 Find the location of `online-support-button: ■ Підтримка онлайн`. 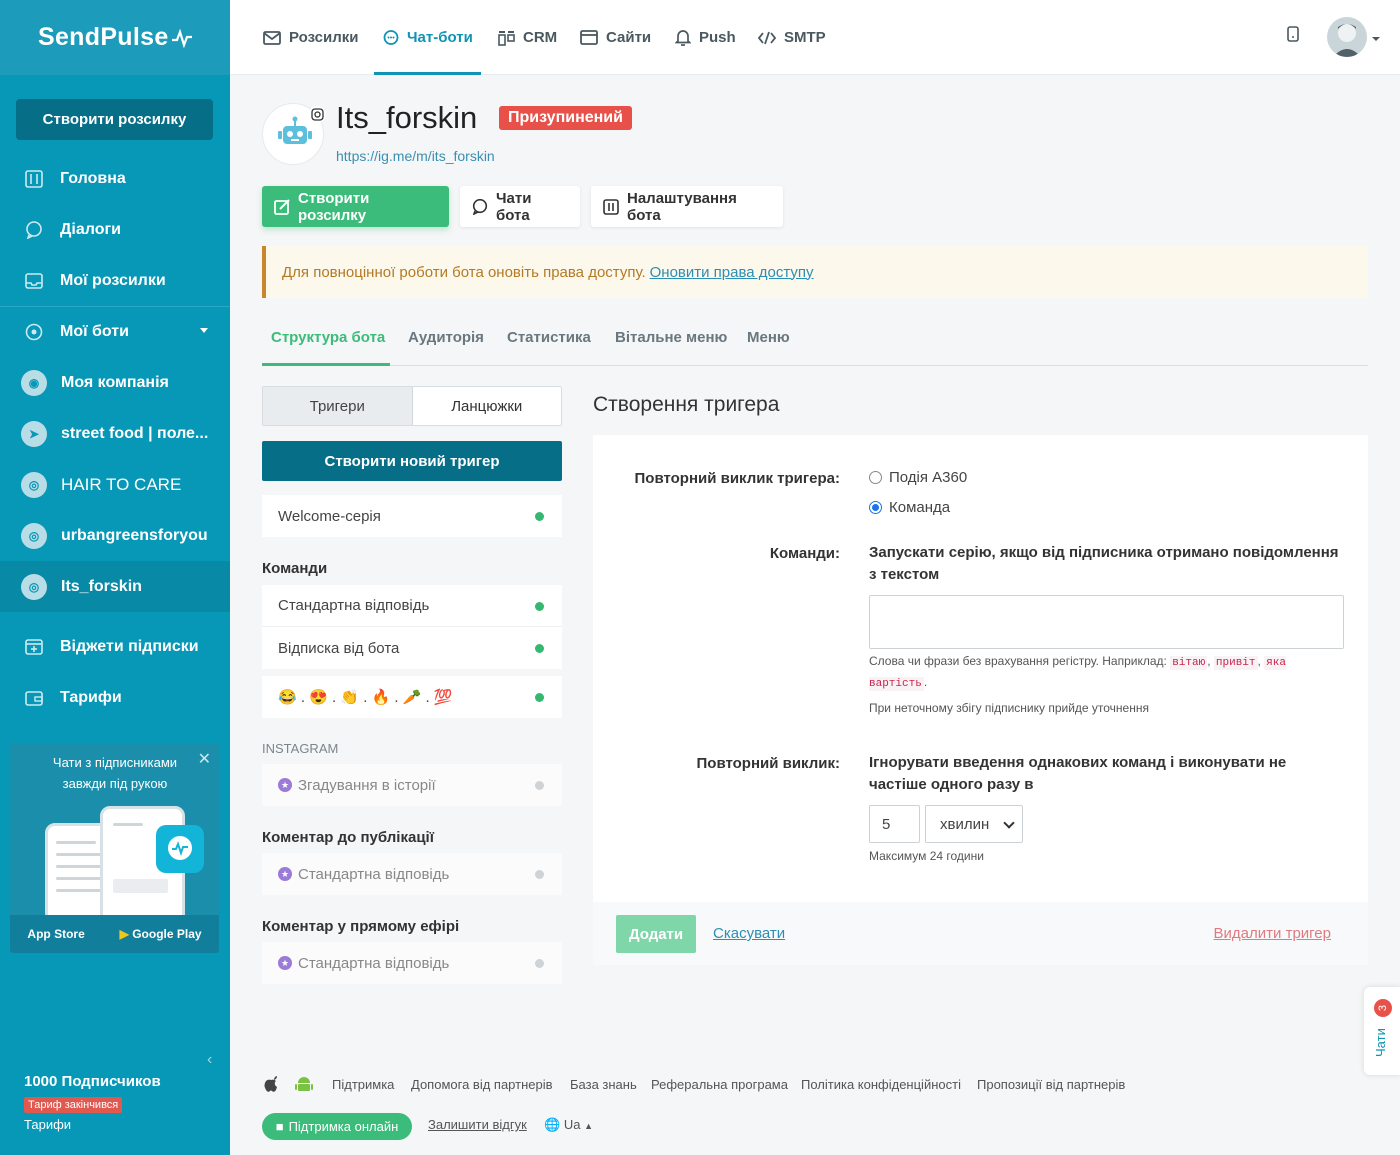

online-support-button: ■ Підтримка онлайн is located at coordinates (337, 1126).